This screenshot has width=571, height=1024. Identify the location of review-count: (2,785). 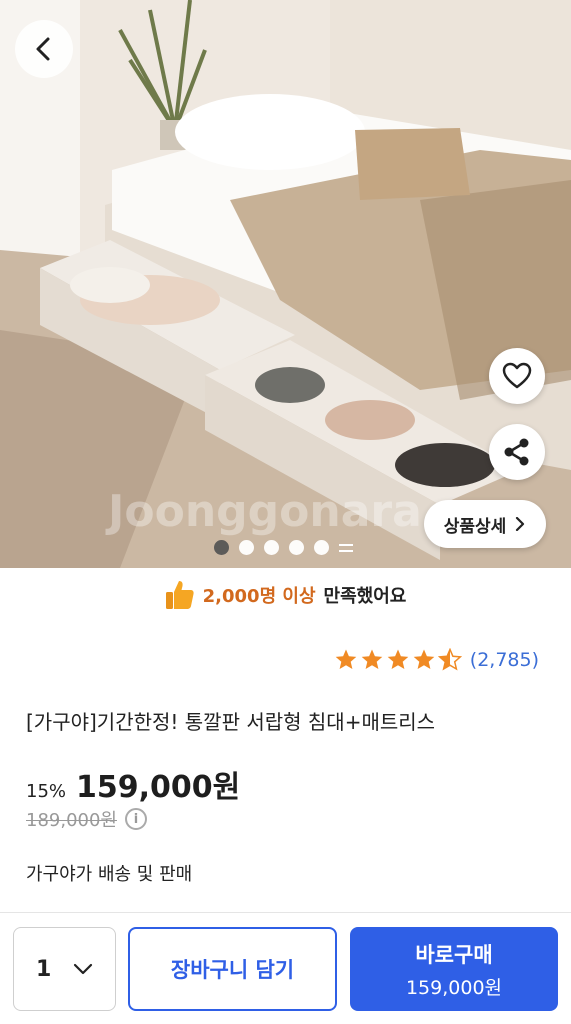
(504, 660).